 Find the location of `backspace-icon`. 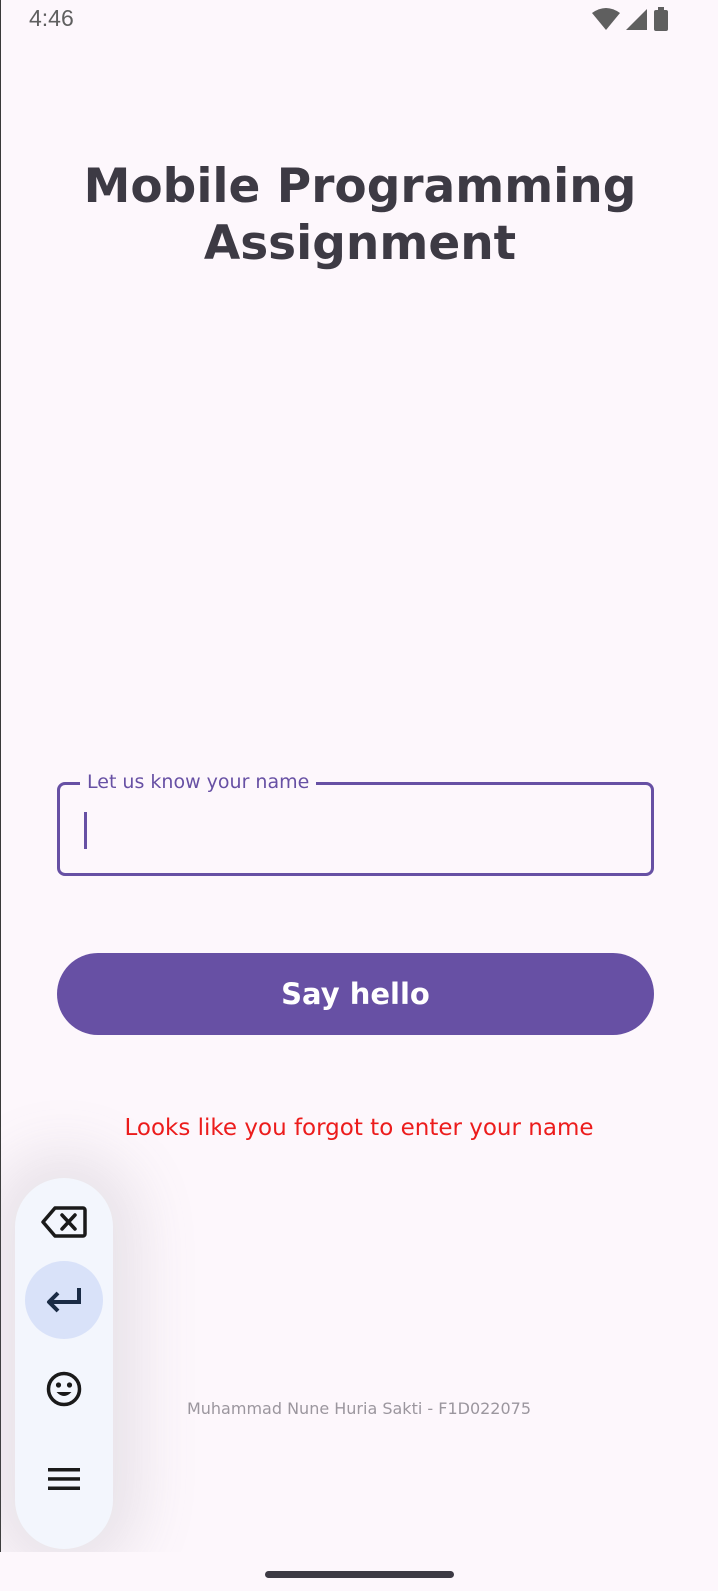

backspace-icon is located at coordinates (64, 1222).